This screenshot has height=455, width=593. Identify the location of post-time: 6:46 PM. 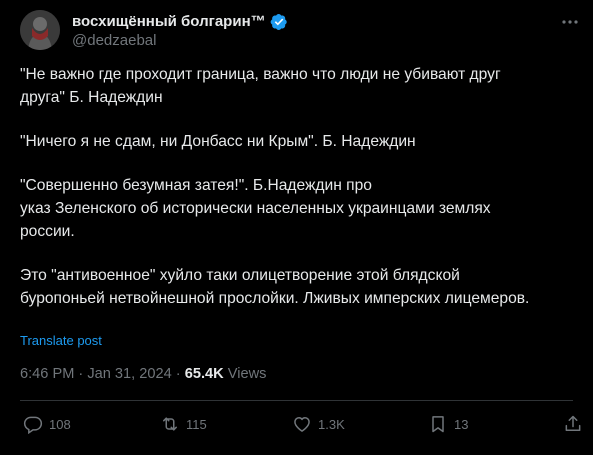
(47, 374).